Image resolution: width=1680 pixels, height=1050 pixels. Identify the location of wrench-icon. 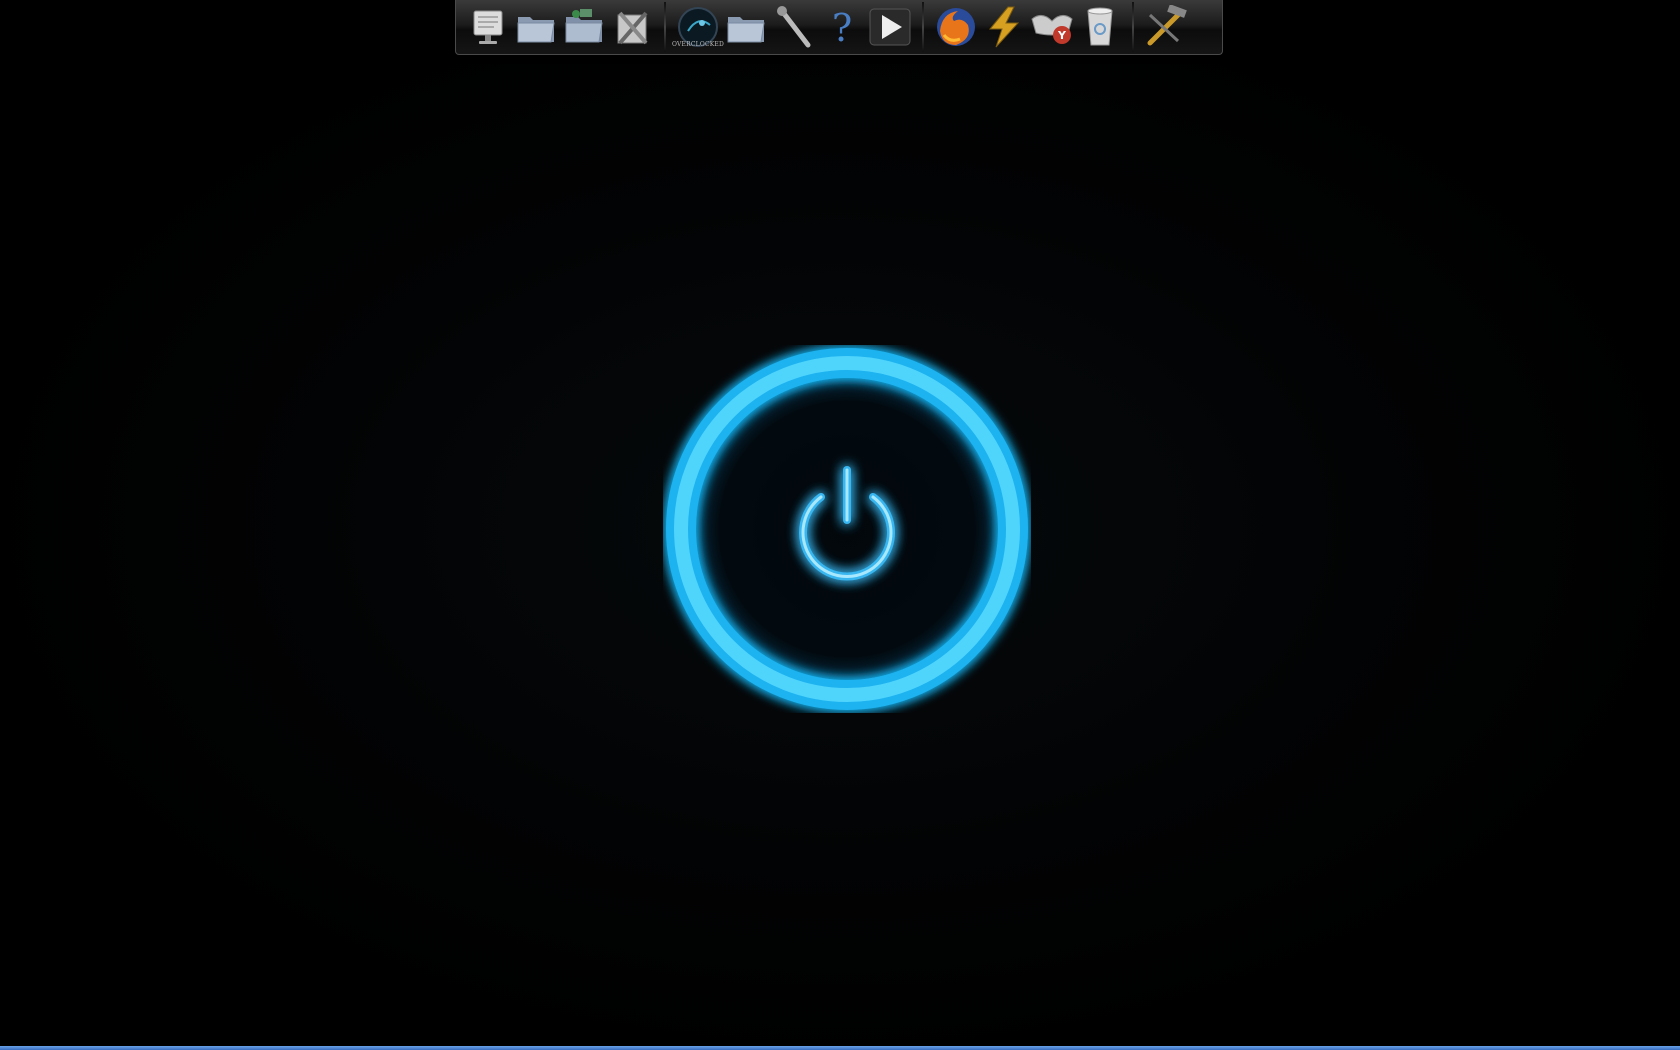
(794, 27).